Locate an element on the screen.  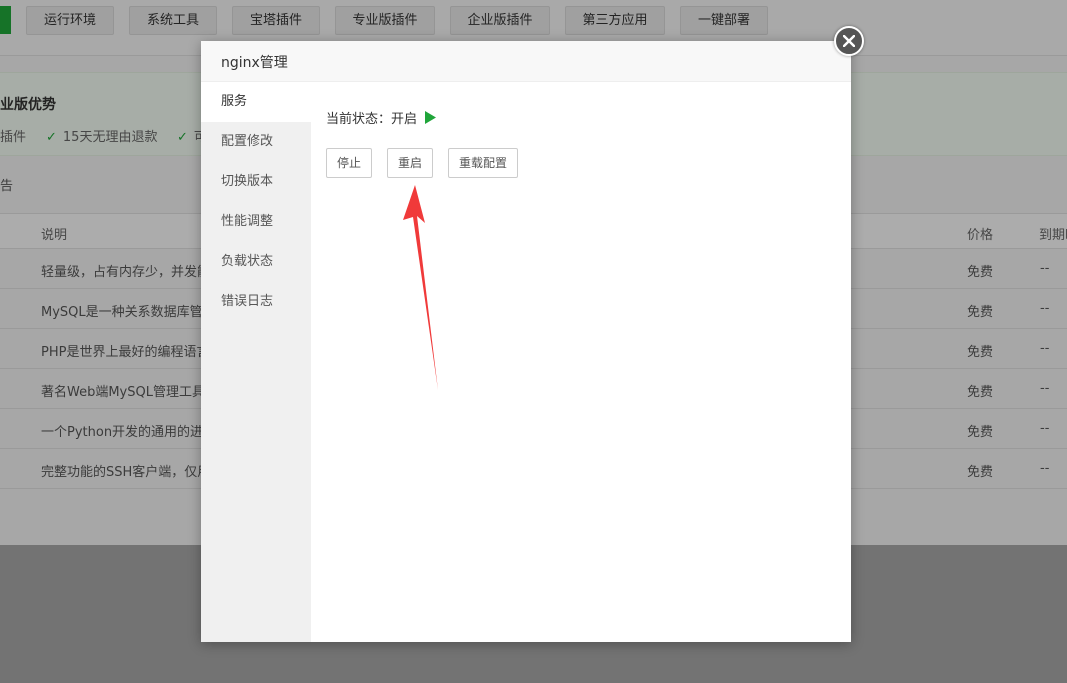
modal-sidebar: 服务 配置修改 切换版本 性能调整 负载状态 错误日志 is located at coordinates (256, 362).